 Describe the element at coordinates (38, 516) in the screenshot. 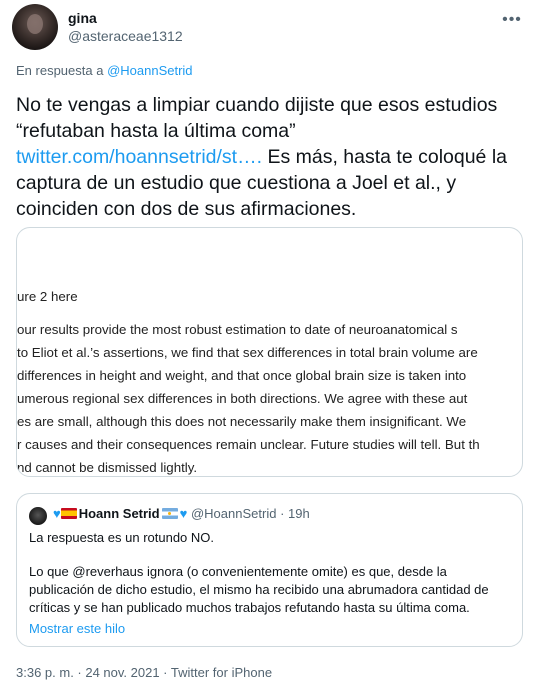

I see `quoted-author-avatar` at that location.